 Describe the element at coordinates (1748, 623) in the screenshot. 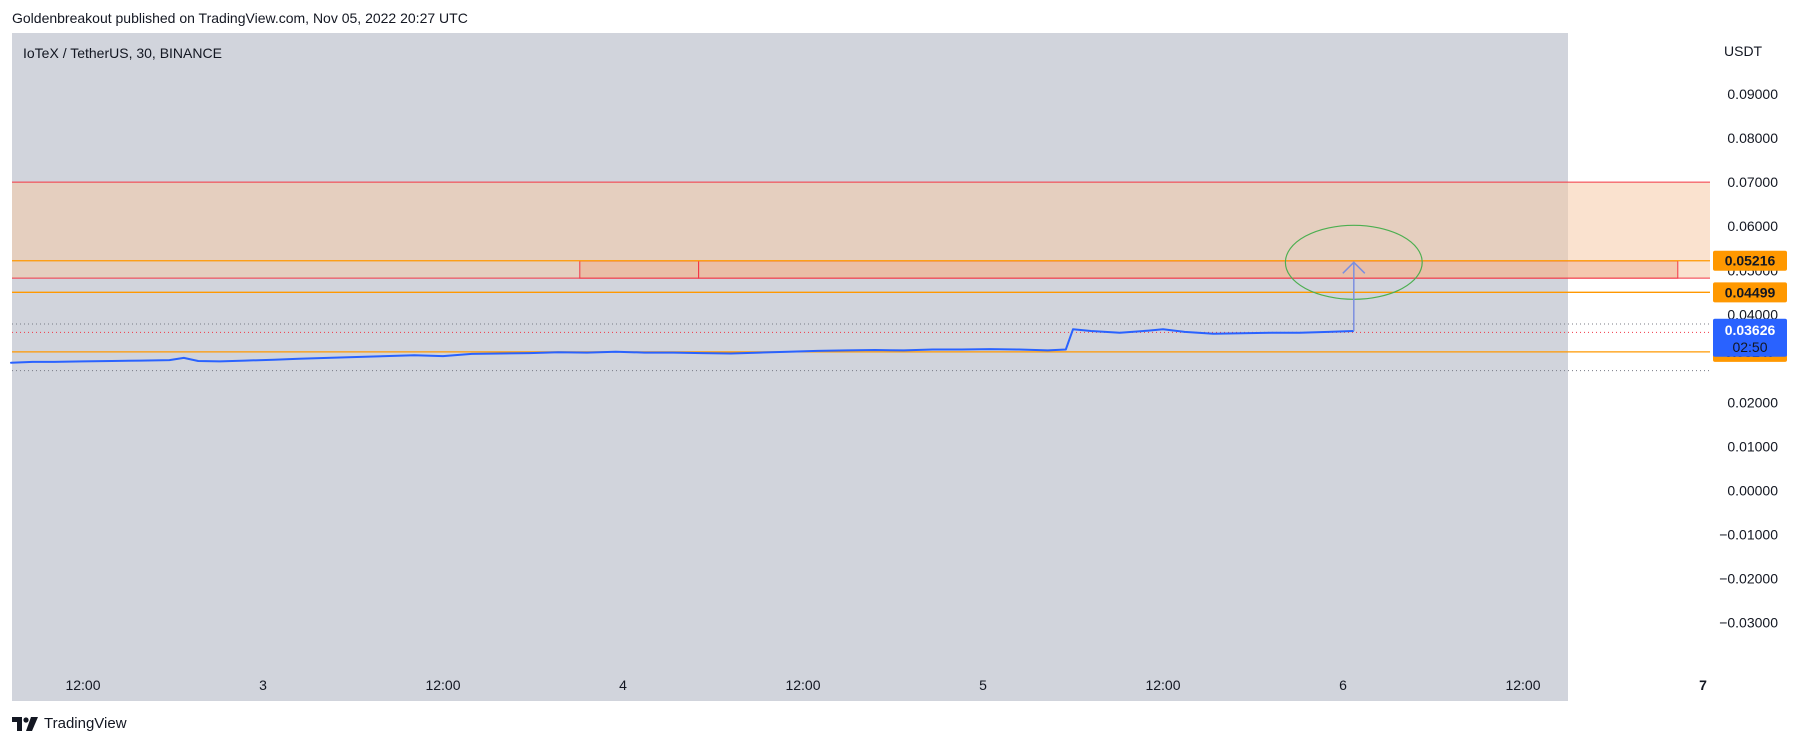

I see `y-tick-label-11: −0.03000` at that location.